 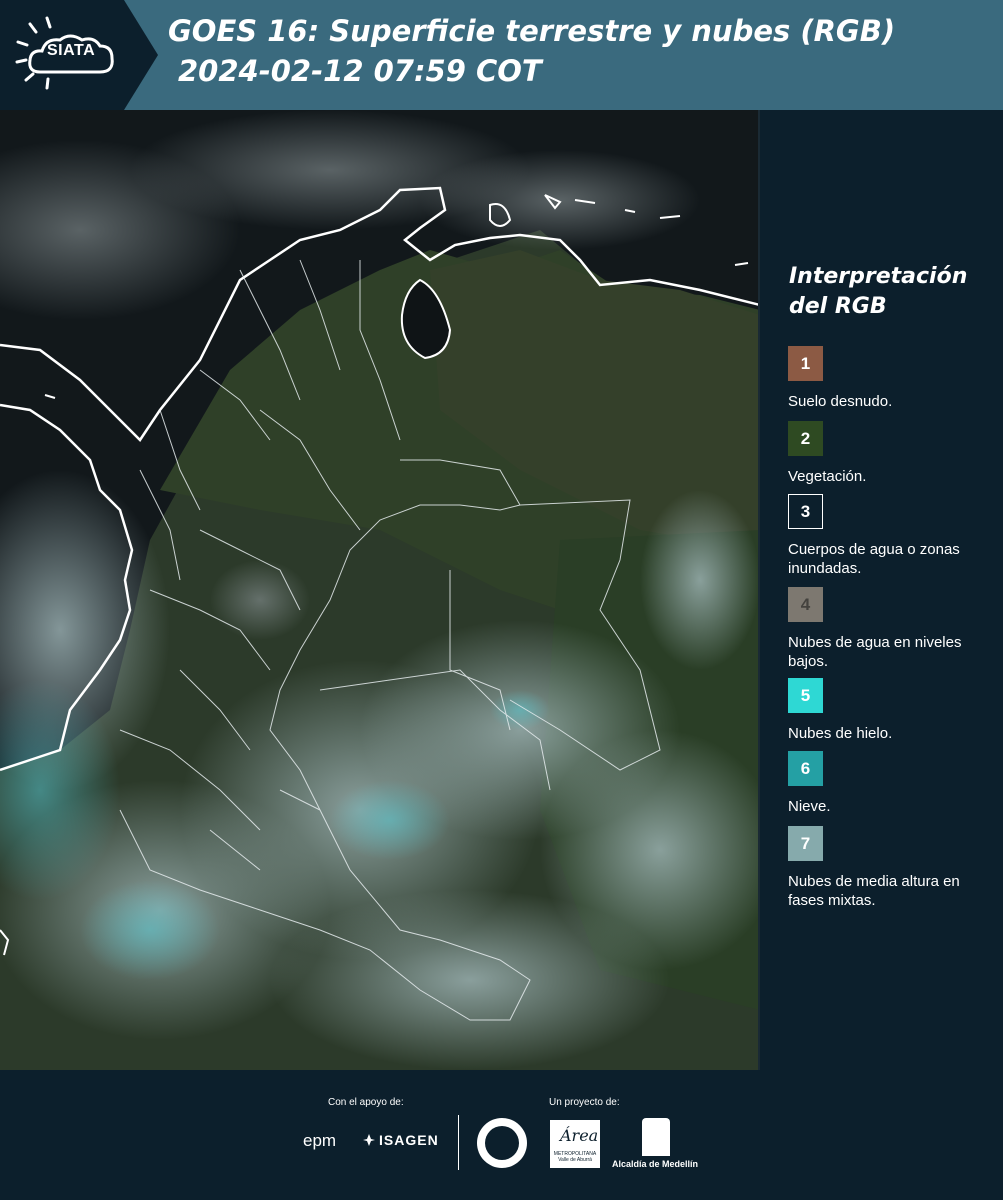 I want to click on area-metropolitana-logo: Área METROPOLITANA Valle de Aburrá, so click(x=575, y=1144).